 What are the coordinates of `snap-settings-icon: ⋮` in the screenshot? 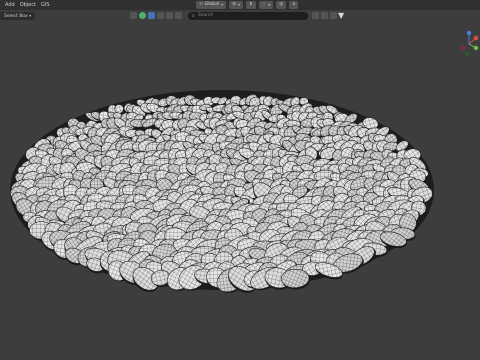 It's located at (264, 4).